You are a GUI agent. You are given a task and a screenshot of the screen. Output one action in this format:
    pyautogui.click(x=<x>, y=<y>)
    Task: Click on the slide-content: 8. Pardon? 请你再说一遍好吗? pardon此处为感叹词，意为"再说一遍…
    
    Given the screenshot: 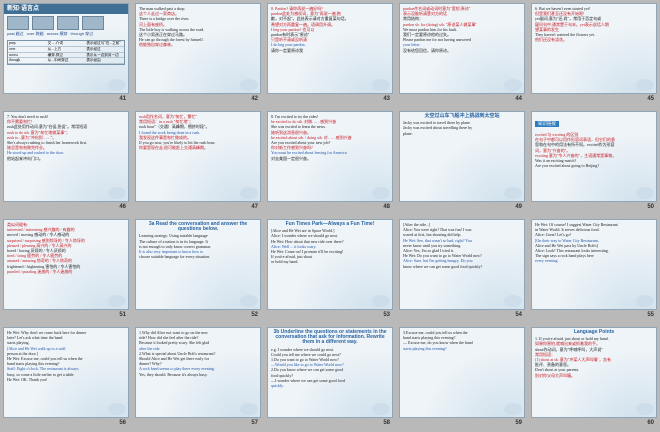 What is the action you would take?
    pyautogui.click(x=330, y=48)
    